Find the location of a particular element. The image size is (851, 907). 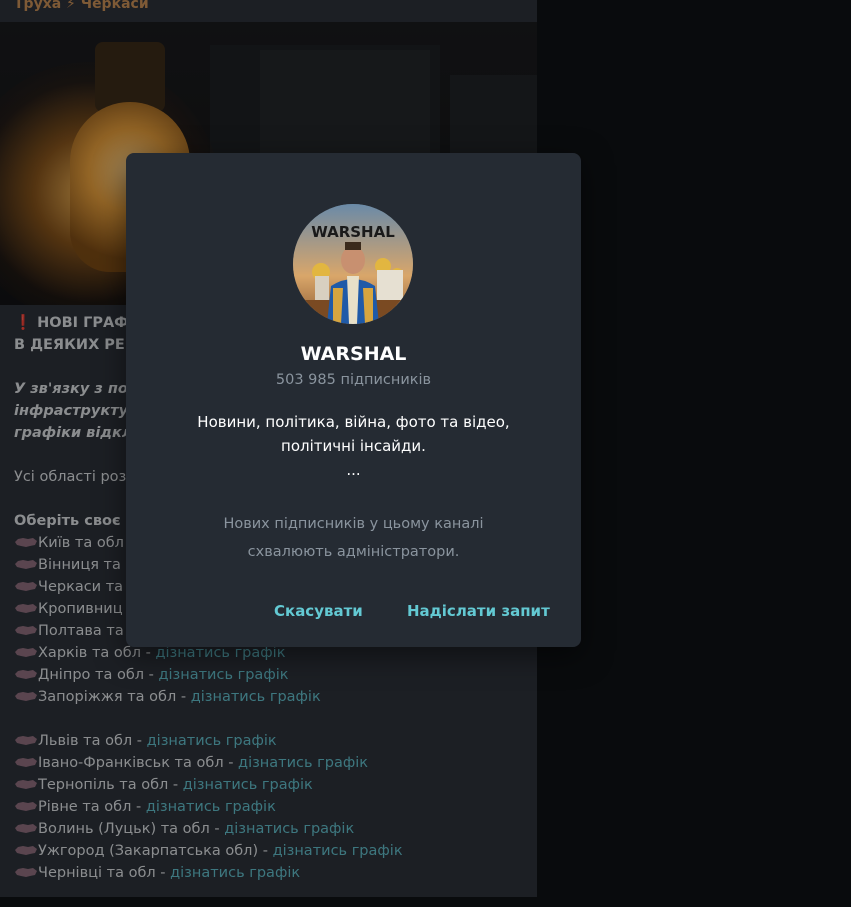

list-item: Чернівці та обл - дізнатись графік is located at coordinates (271, 873).